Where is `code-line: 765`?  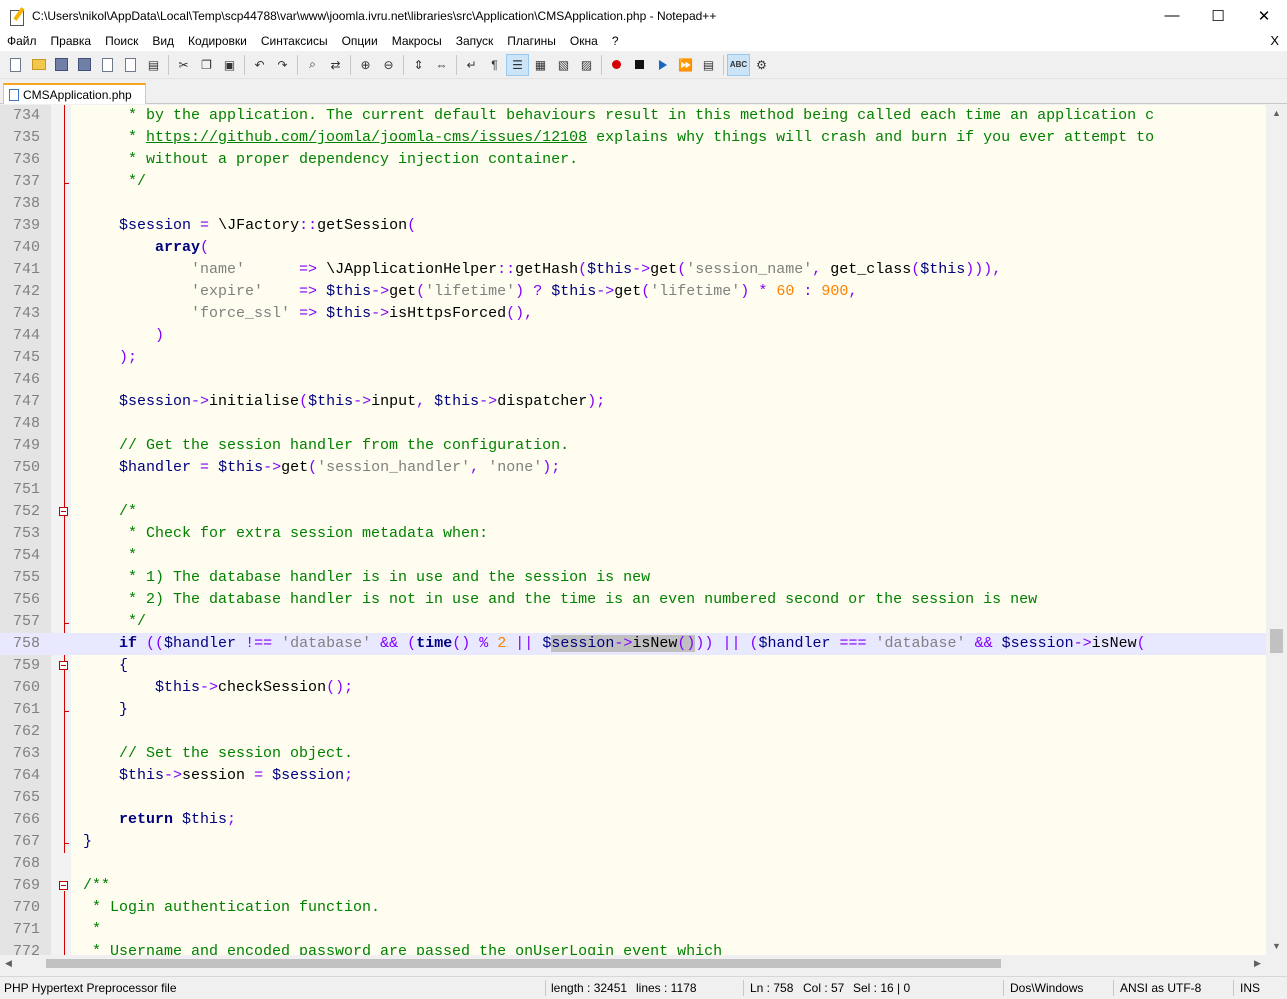
code-line: 765 is located at coordinates (633, 798).